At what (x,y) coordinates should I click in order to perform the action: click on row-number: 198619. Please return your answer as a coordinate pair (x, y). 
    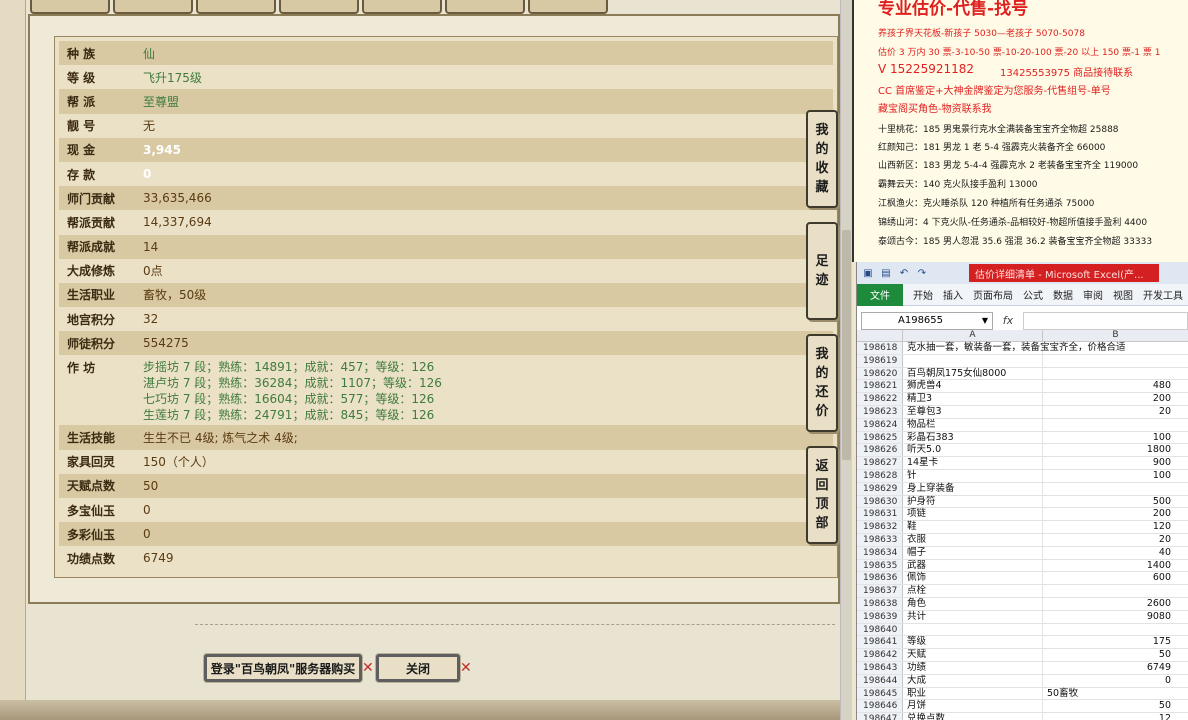
    Looking at the image, I should click on (880, 360).